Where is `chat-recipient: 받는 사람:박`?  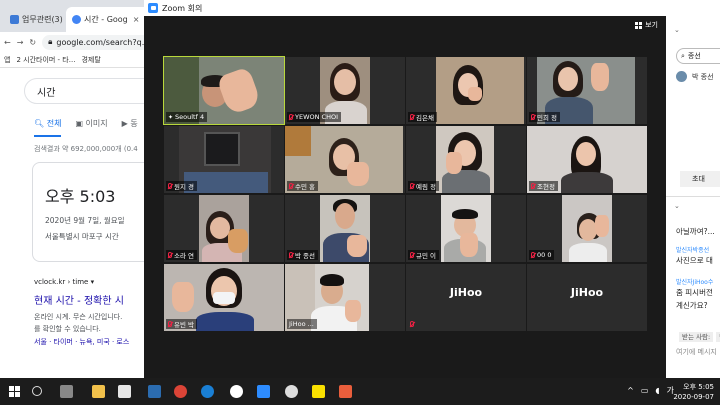 chat-recipient: 받는 사람:박 is located at coordinates (698, 336).